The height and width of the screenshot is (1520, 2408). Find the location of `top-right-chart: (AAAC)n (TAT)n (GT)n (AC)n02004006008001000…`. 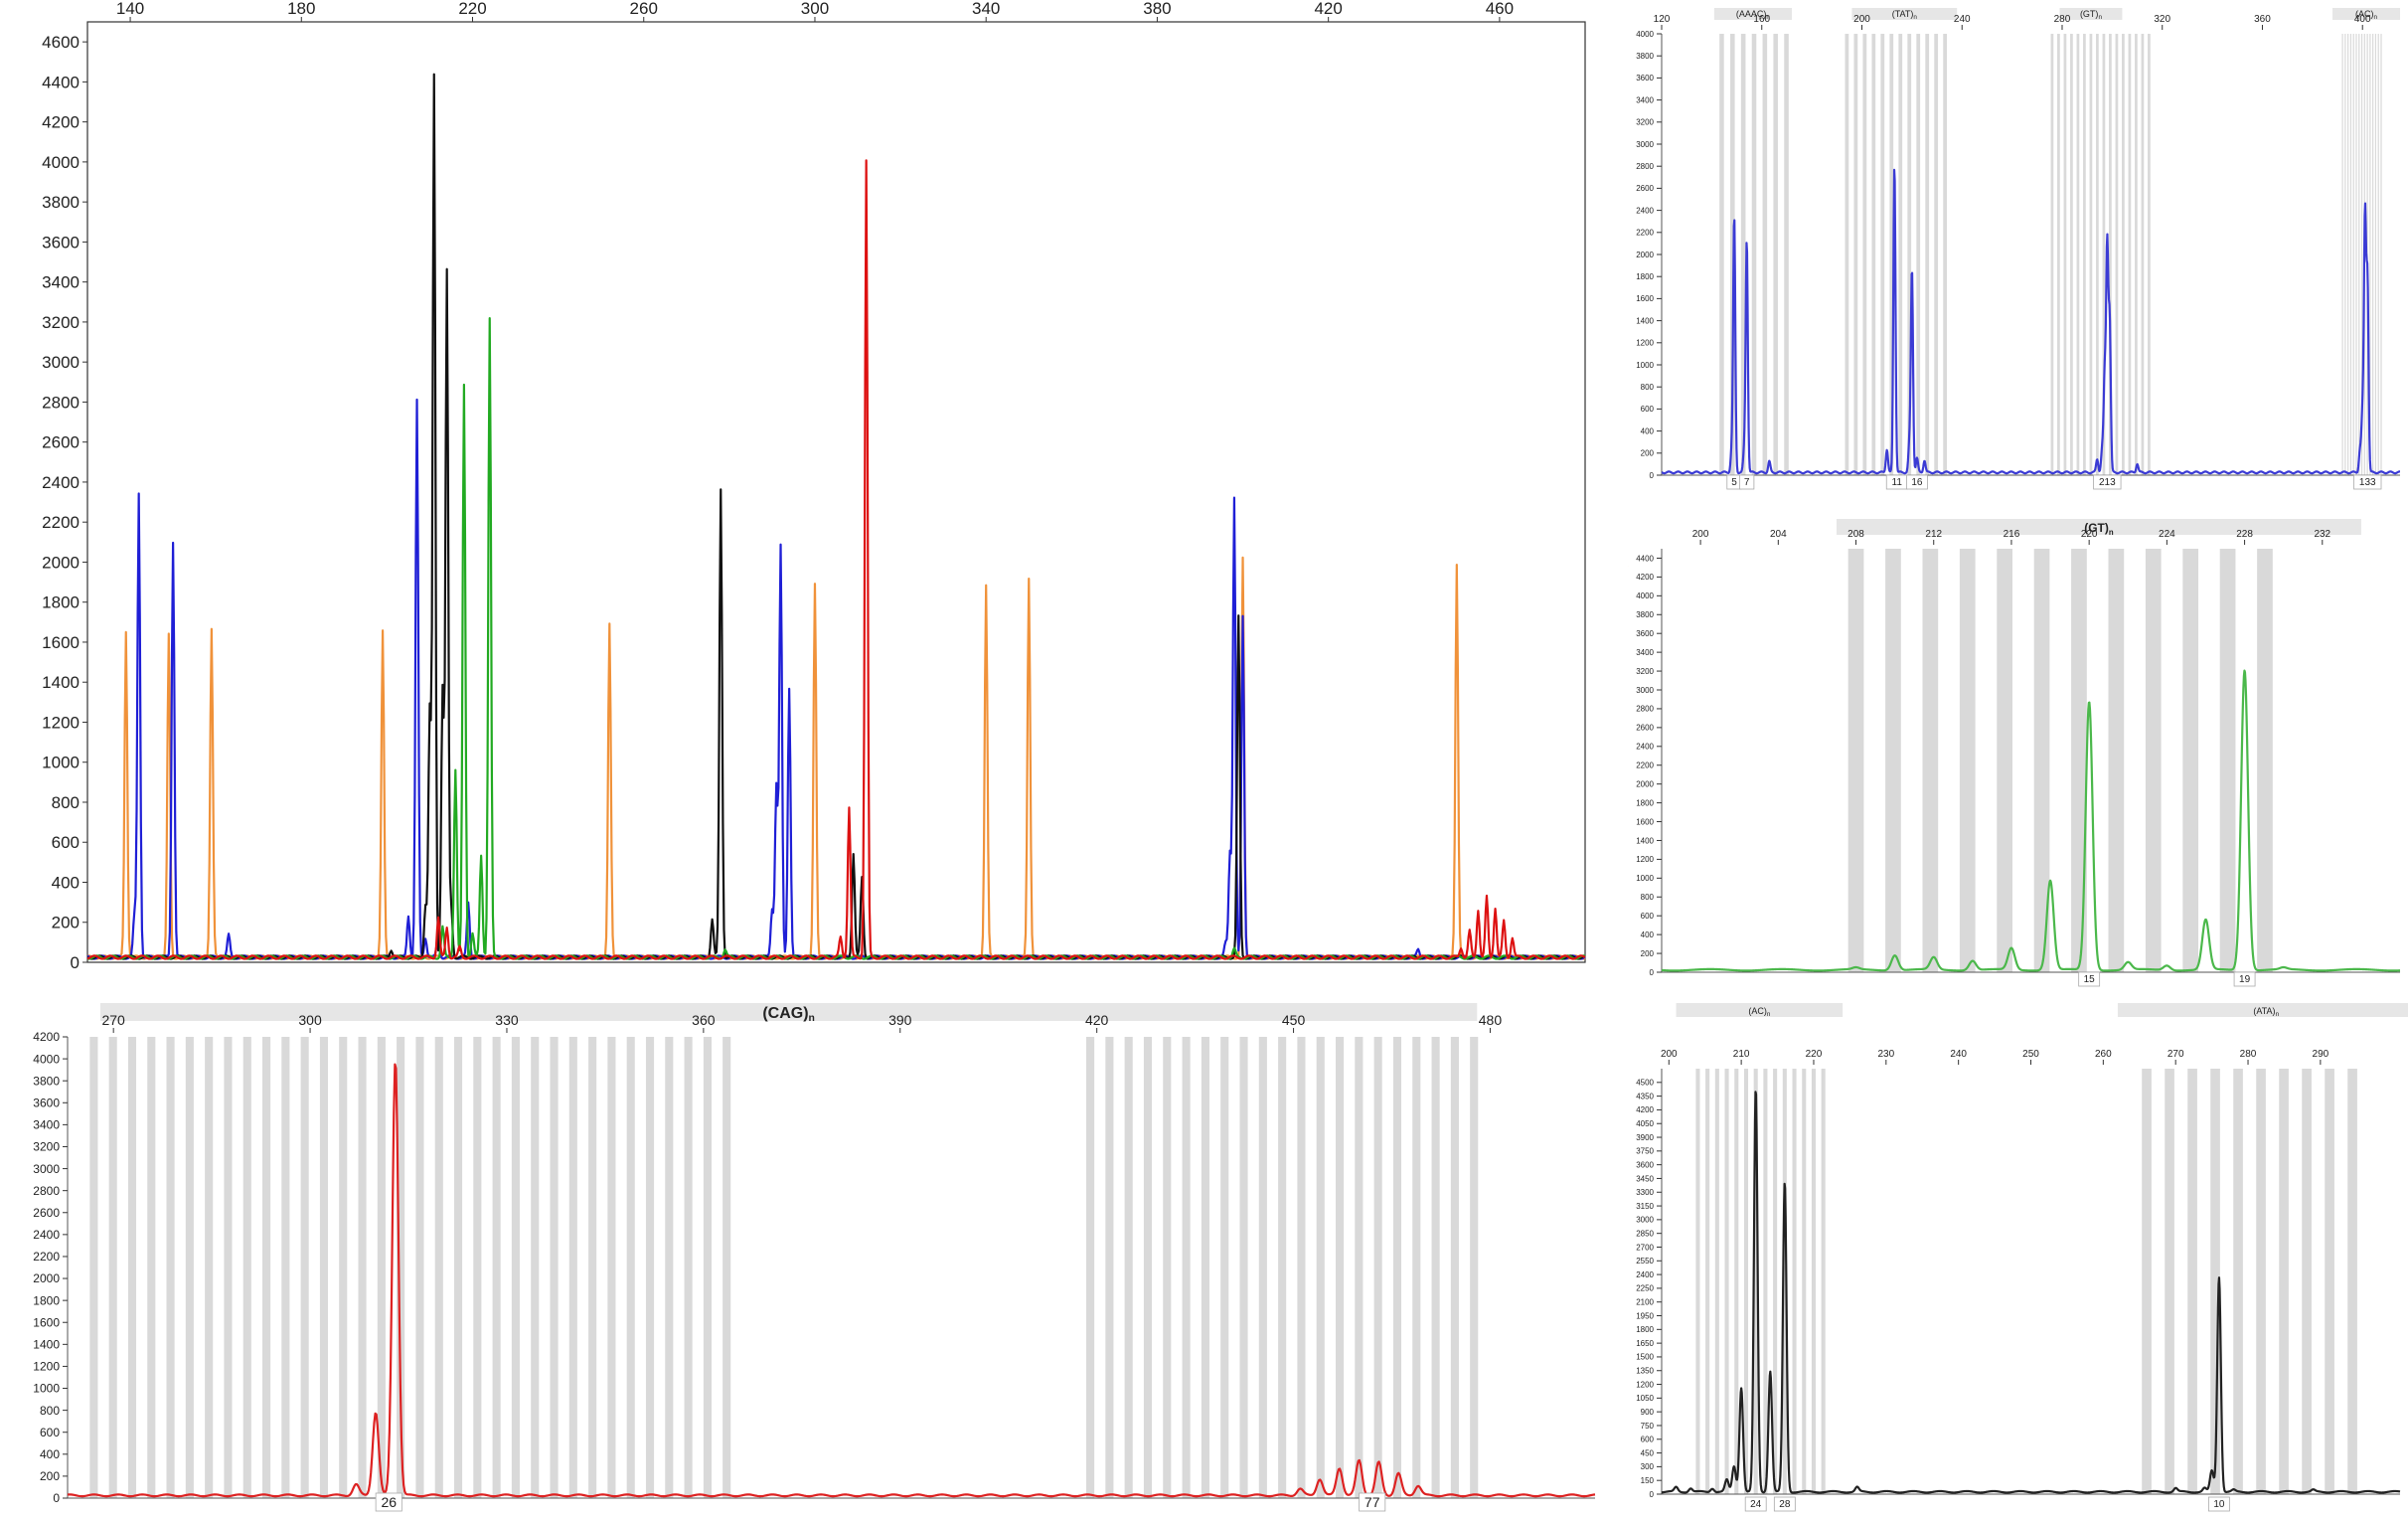

top-right-chart: (AAAC)n (TAT)n (GT)n (AC)n02004006008001000… is located at coordinates (2018, 249).